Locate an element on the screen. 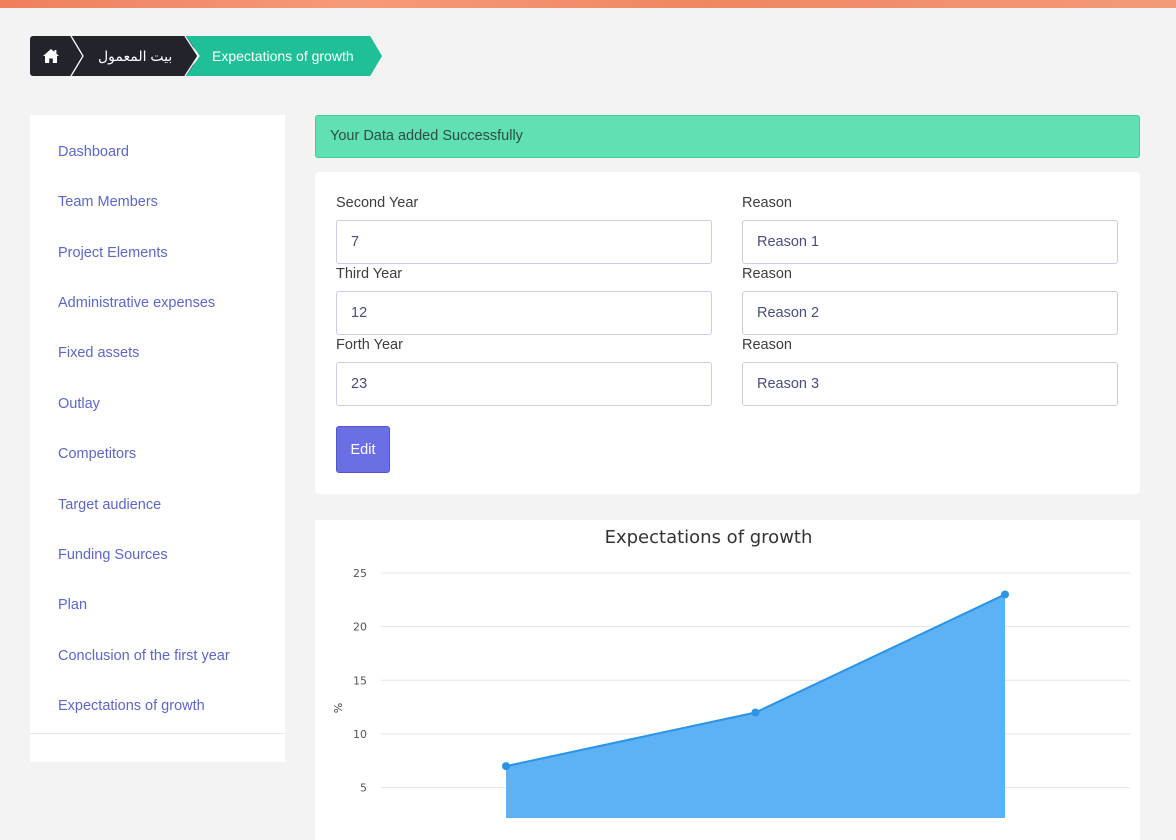  third-year-label: Third Year is located at coordinates (369, 274).